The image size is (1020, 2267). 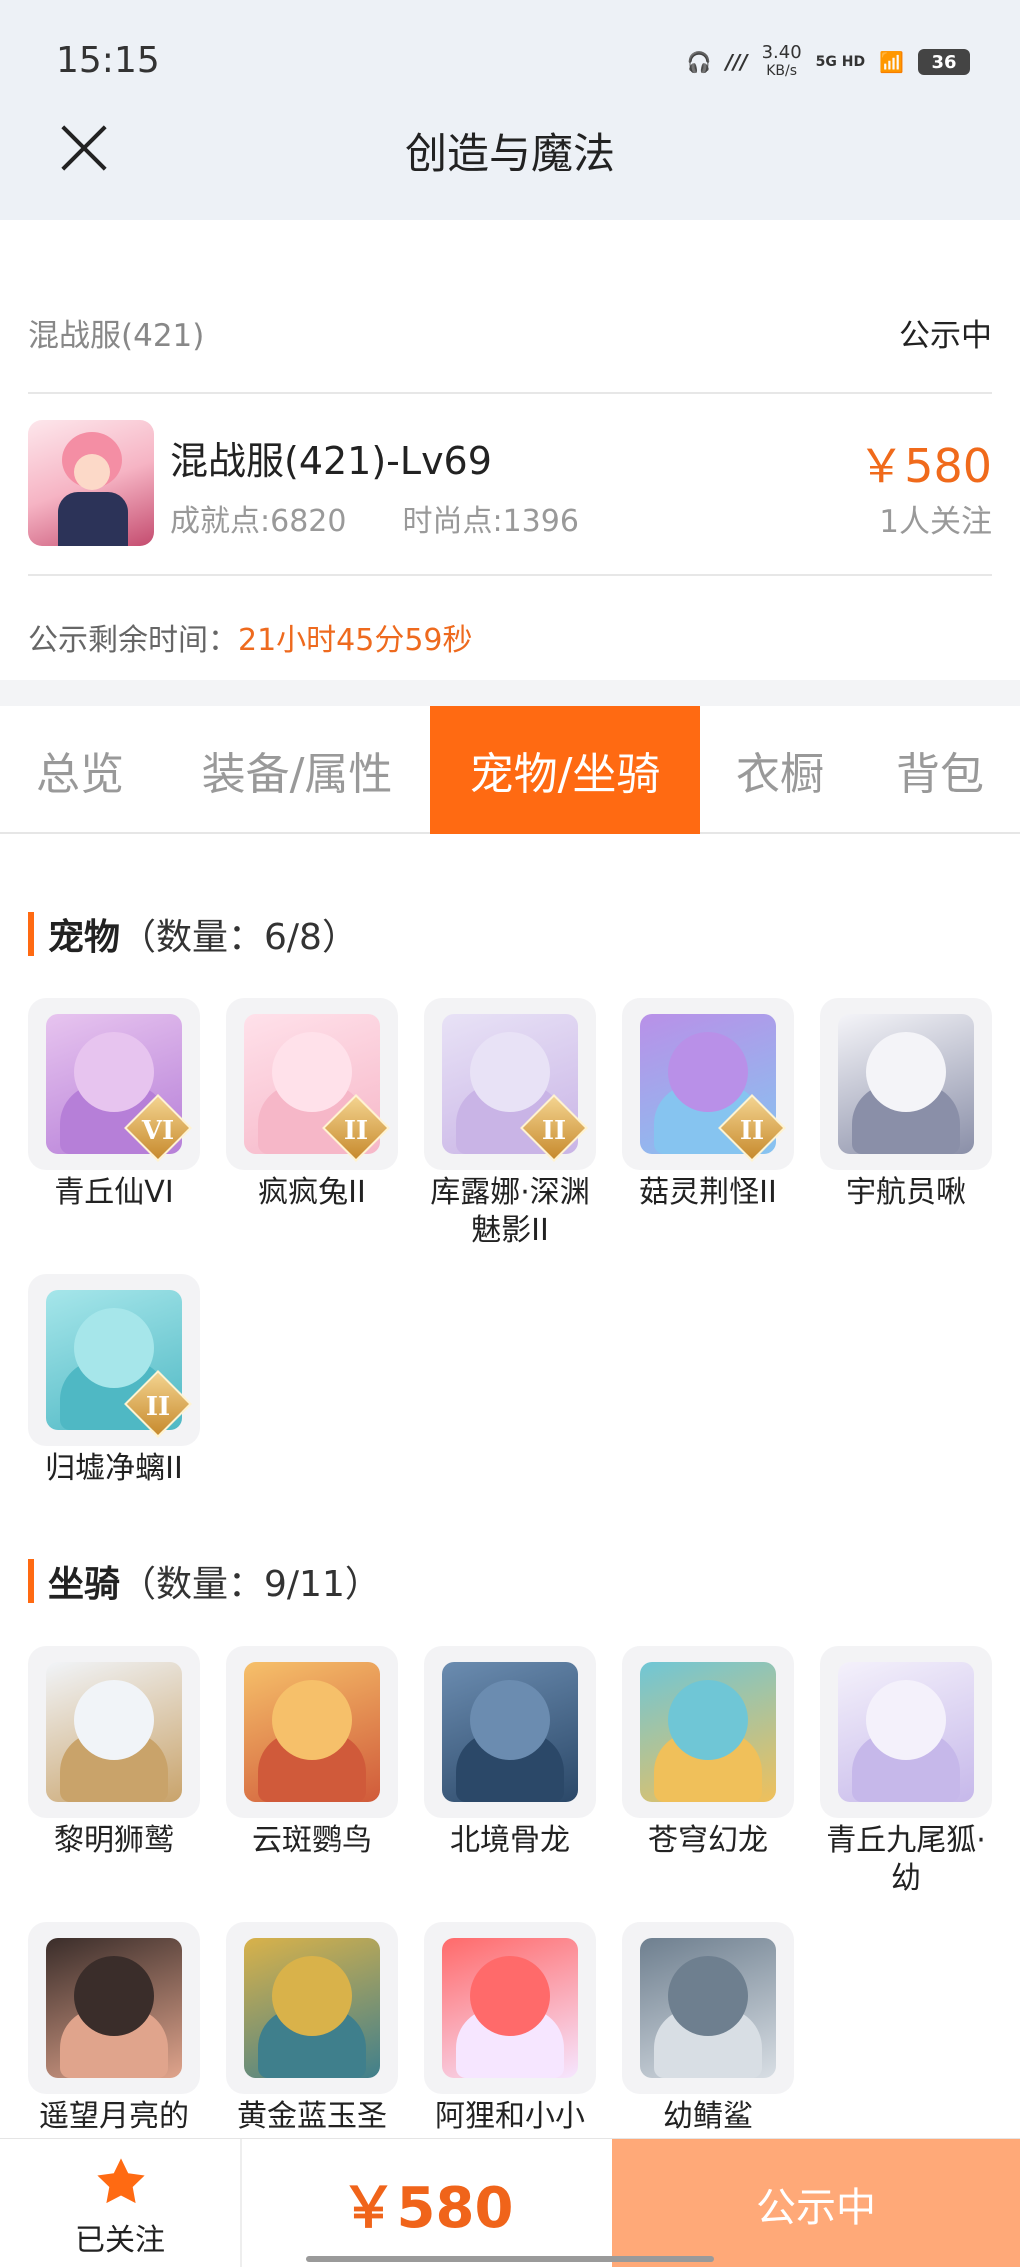 What do you see at coordinates (133, 640) in the screenshot?
I see `remaining-time-label: 公示剩余时间：` at bounding box center [133, 640].